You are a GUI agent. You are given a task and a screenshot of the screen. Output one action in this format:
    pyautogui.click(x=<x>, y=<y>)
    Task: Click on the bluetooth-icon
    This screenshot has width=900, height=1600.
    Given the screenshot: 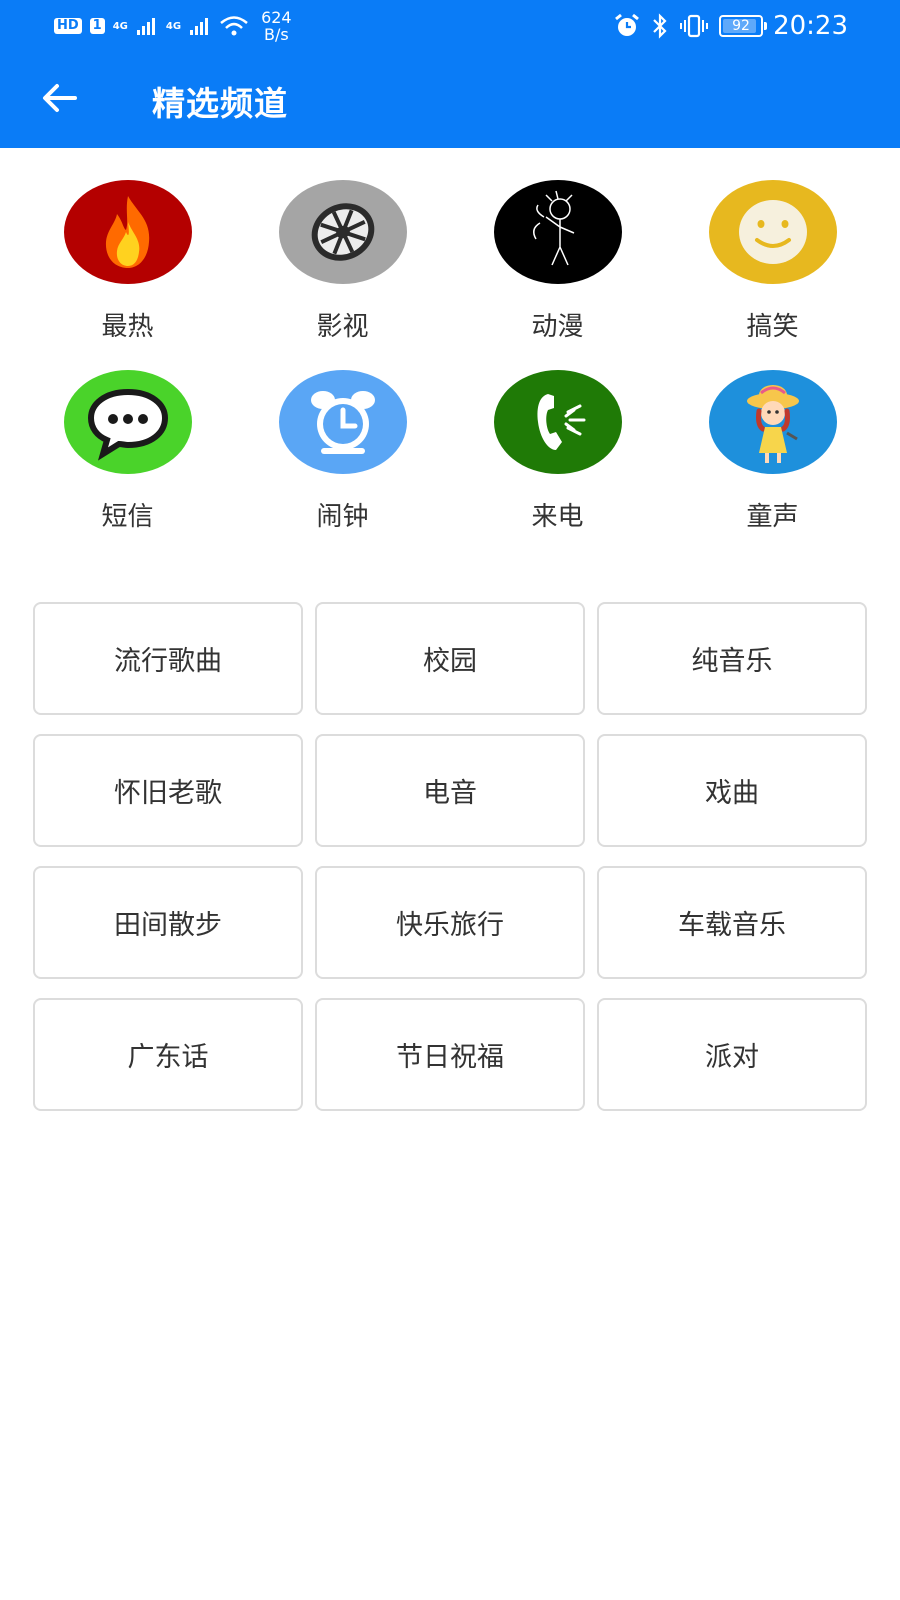 What is the action you would take?
    pyautogui.click(x=660, y=26)
    